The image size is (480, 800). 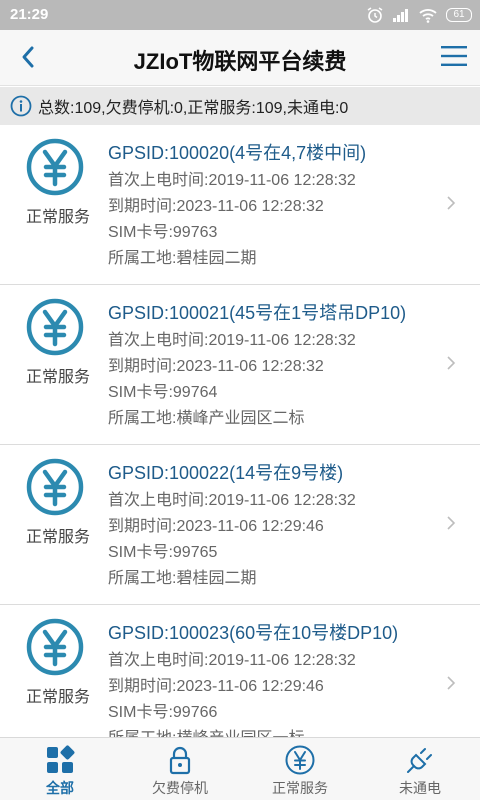 What do you see at coordinates (180, 760) in the screenshot?
I see `lock-icon` at bounding box center [180, 760].